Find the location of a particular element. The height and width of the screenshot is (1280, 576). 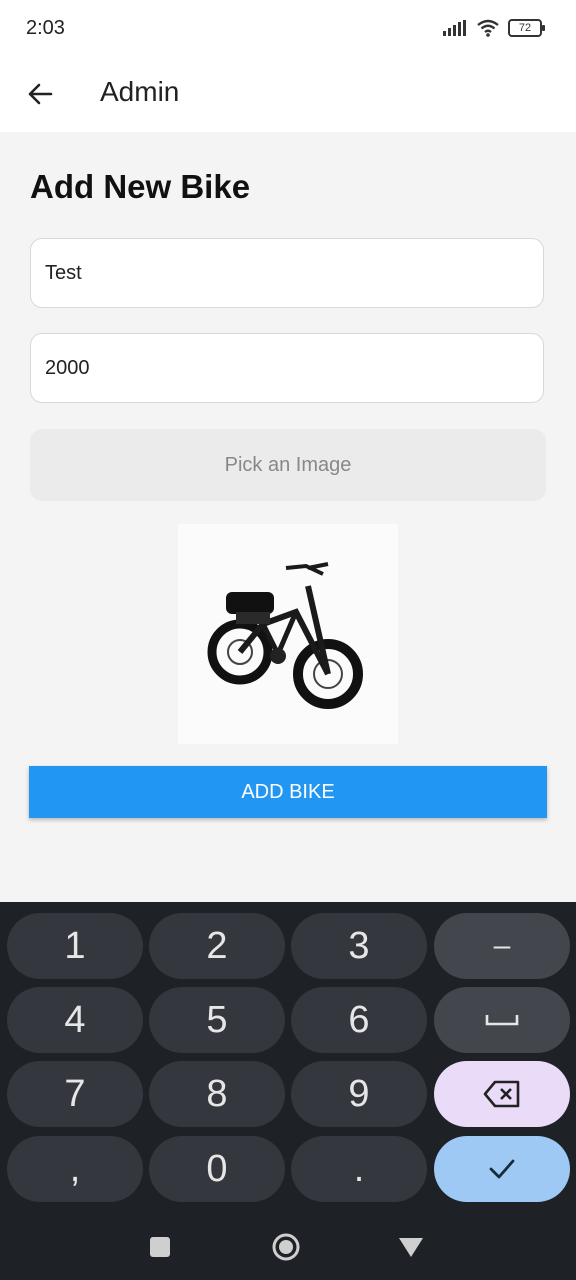

key-period: . is located at coordinates (359, 1169).